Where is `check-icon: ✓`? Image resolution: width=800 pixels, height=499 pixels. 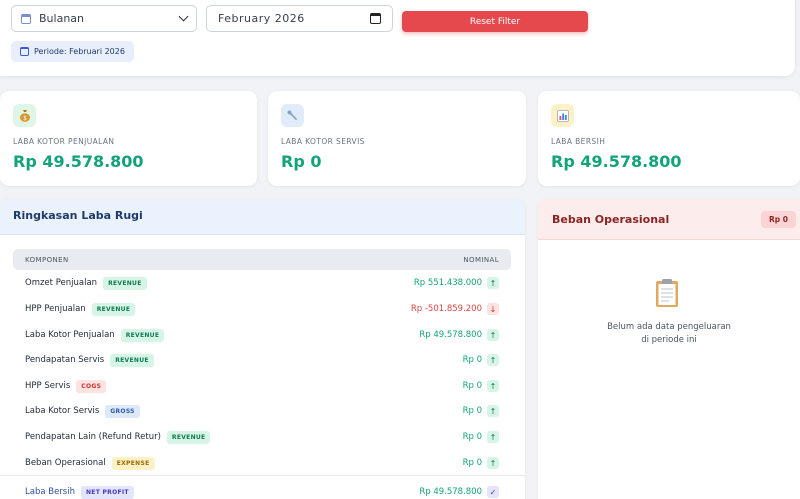
check-icon: ✓ is located at coordinates (493, 492).